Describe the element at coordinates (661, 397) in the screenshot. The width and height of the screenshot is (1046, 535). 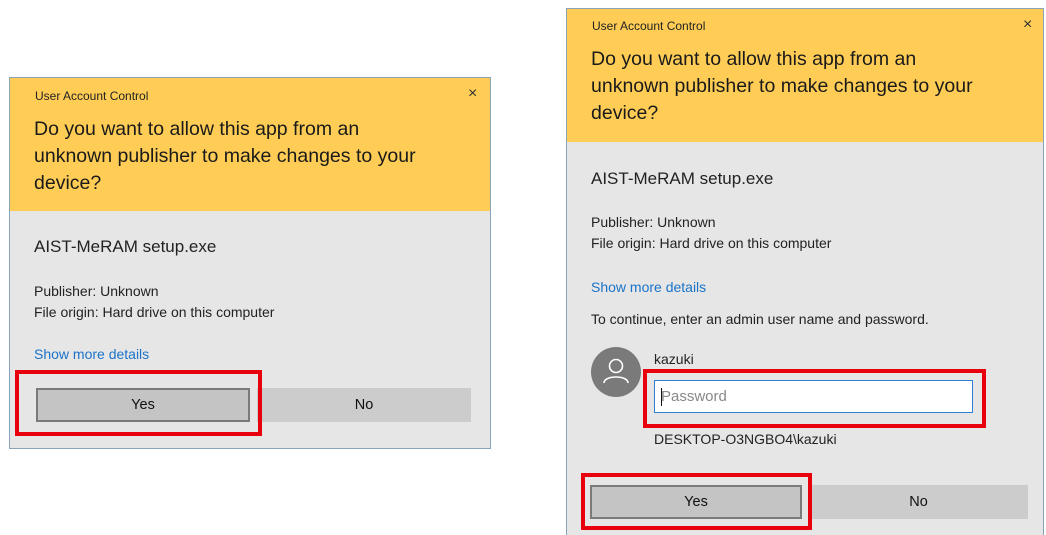
I see `text-caret` at that location.